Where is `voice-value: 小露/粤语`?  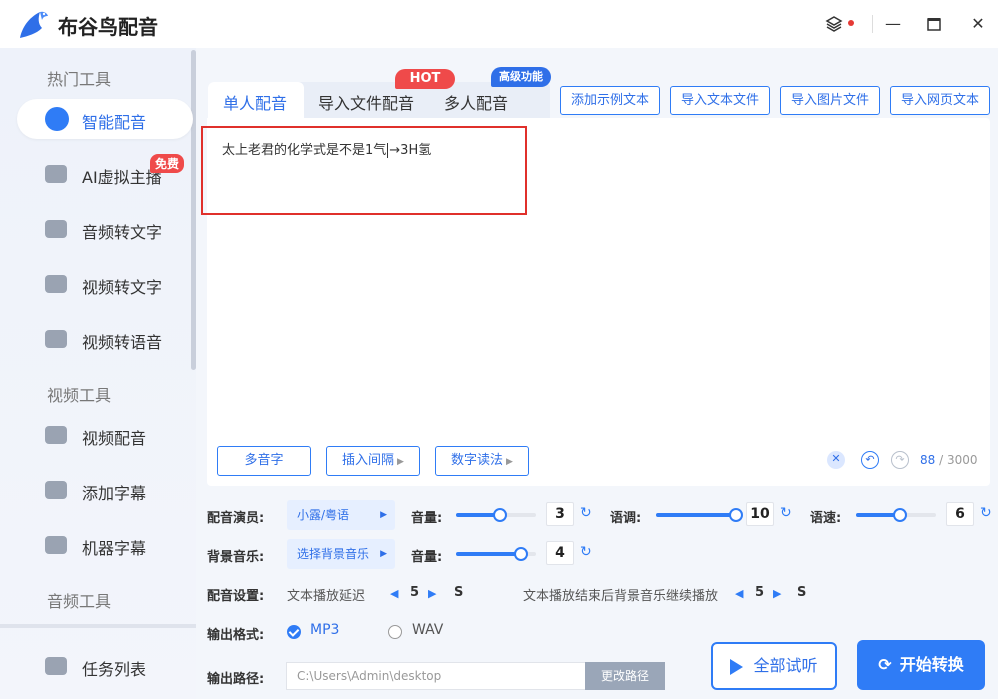 voice-value: 小露/粤语 is located at coordinates (323, 515).